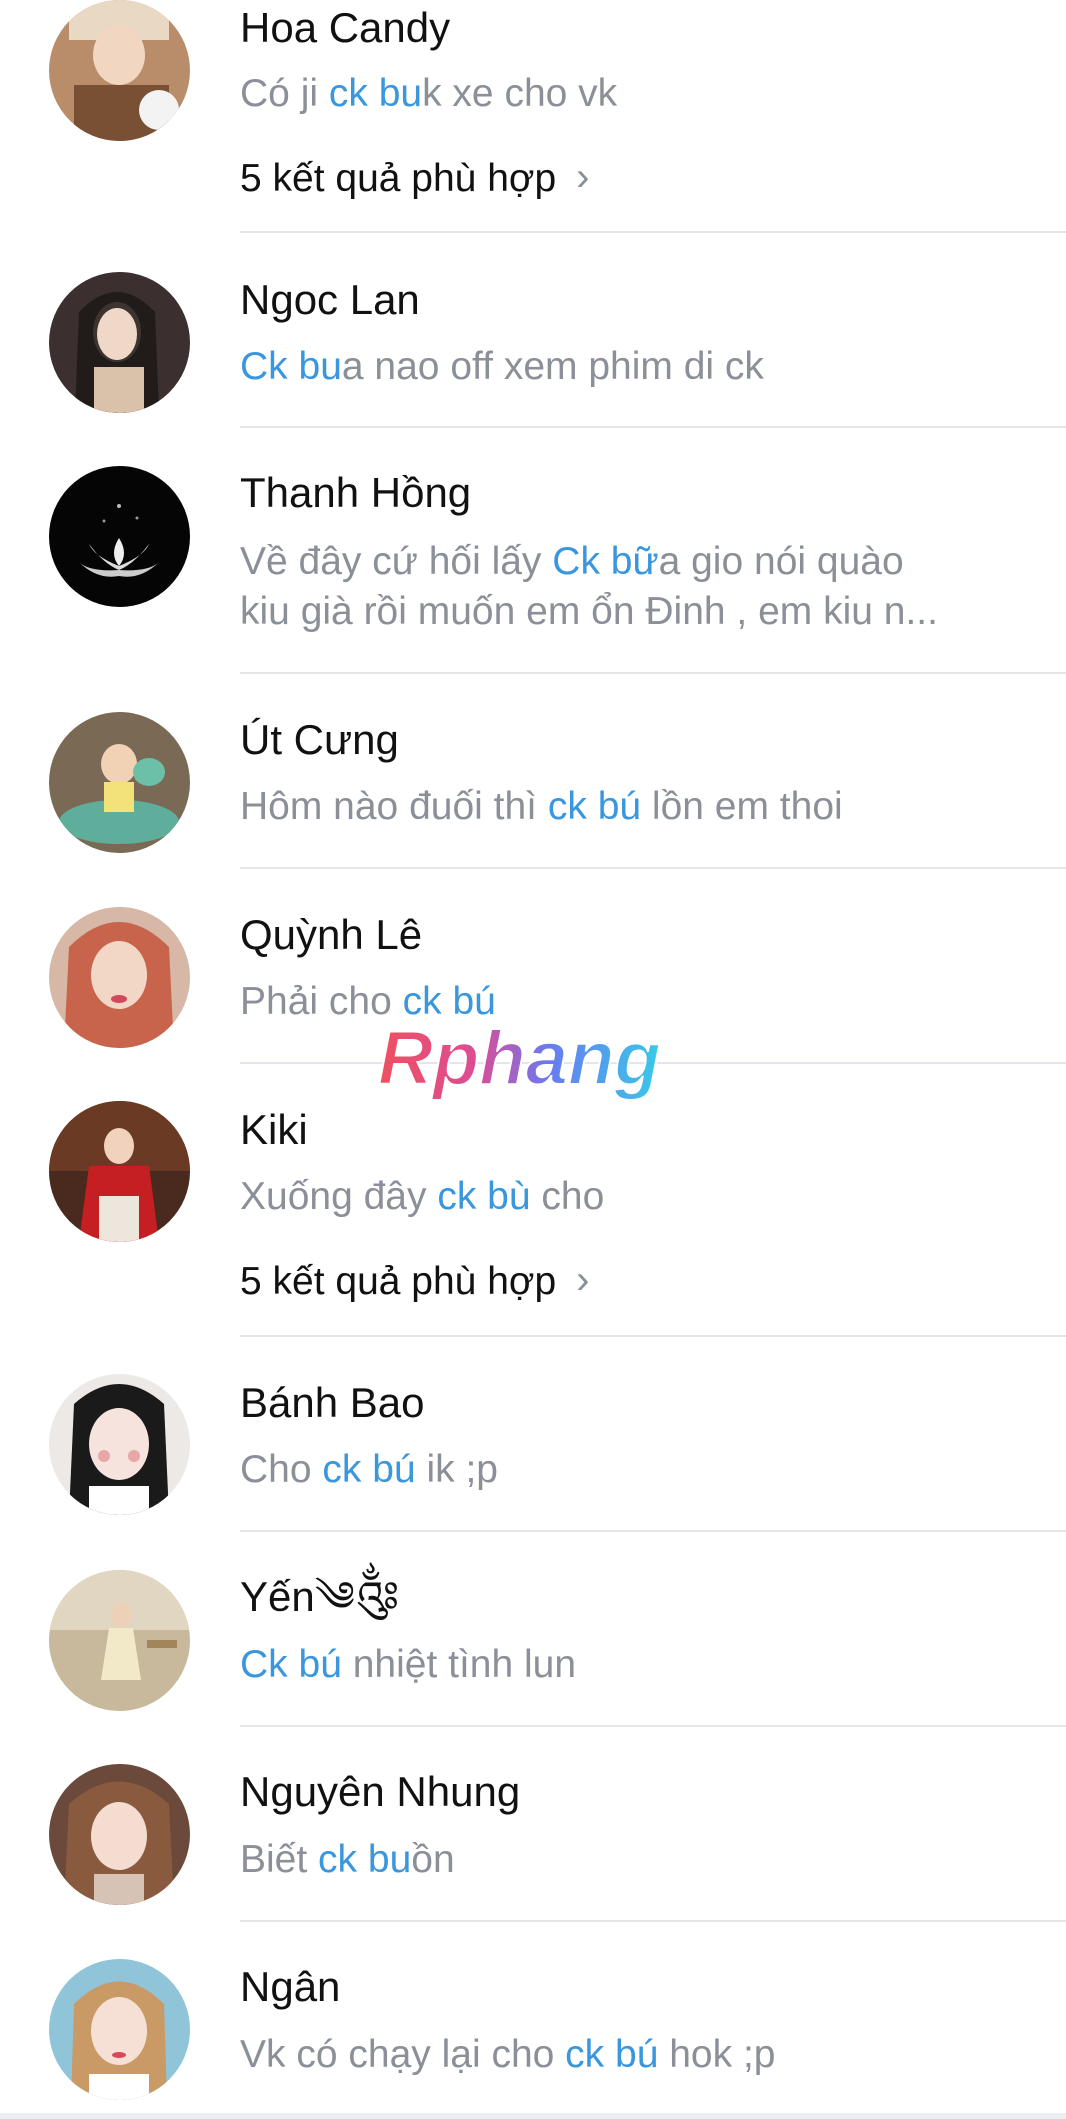 The height and width of the screenshot is (2119, 1066). I want to click on snippet-text: Hôm nào đuối thì, so click(394, 806).